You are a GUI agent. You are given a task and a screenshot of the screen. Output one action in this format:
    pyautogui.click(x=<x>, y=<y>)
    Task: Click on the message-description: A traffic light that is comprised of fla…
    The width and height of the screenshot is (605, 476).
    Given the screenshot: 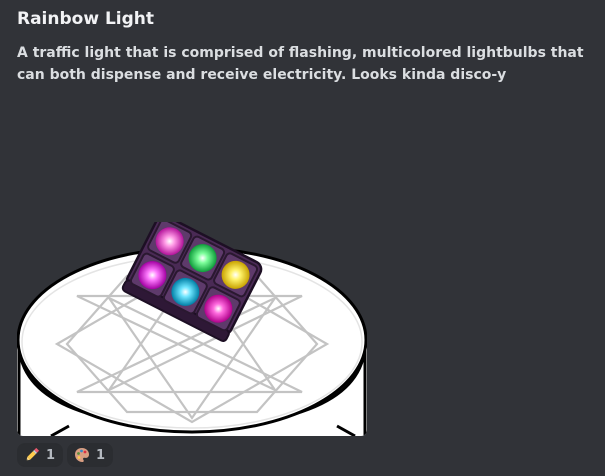 What is the action you would take?
    pyautogui.click(x=300, y=64)
    